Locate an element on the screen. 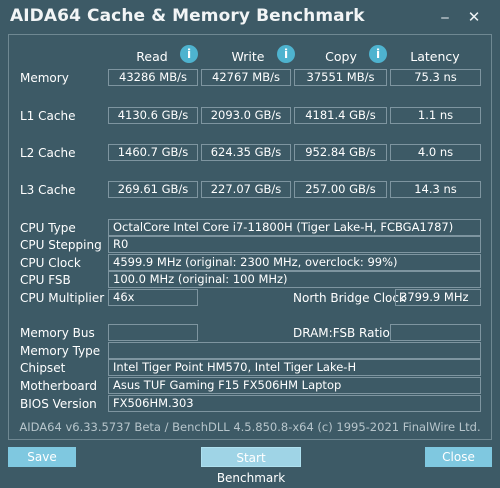 The image size is (500, 488). window-title: AIDA64 Cache & Memory Benchmark is located at coordinates (187, 16).